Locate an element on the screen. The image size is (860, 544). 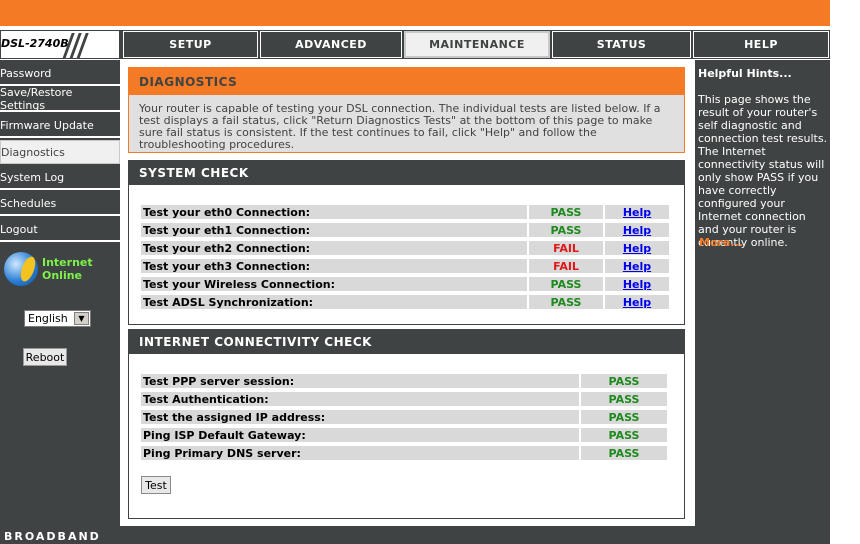
language-select-value: English is located at coordinates (48, 318).